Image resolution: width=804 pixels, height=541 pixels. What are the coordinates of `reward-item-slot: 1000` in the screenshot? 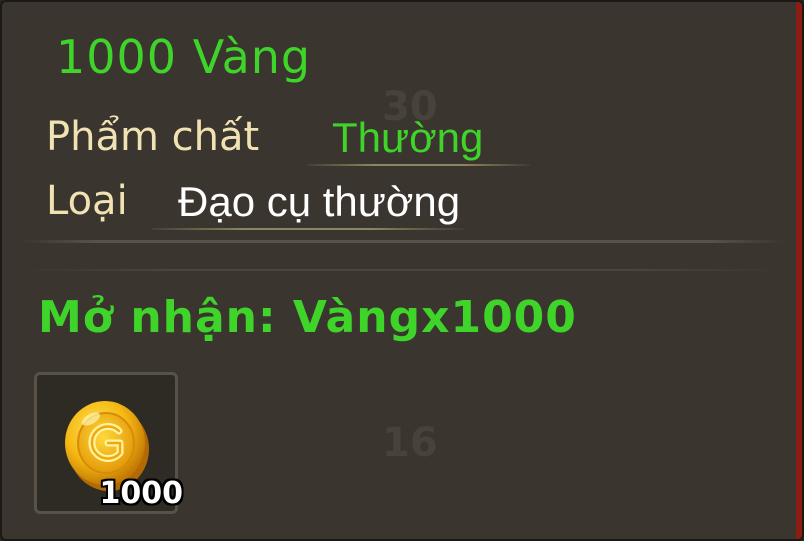 It's located at (108, 443).